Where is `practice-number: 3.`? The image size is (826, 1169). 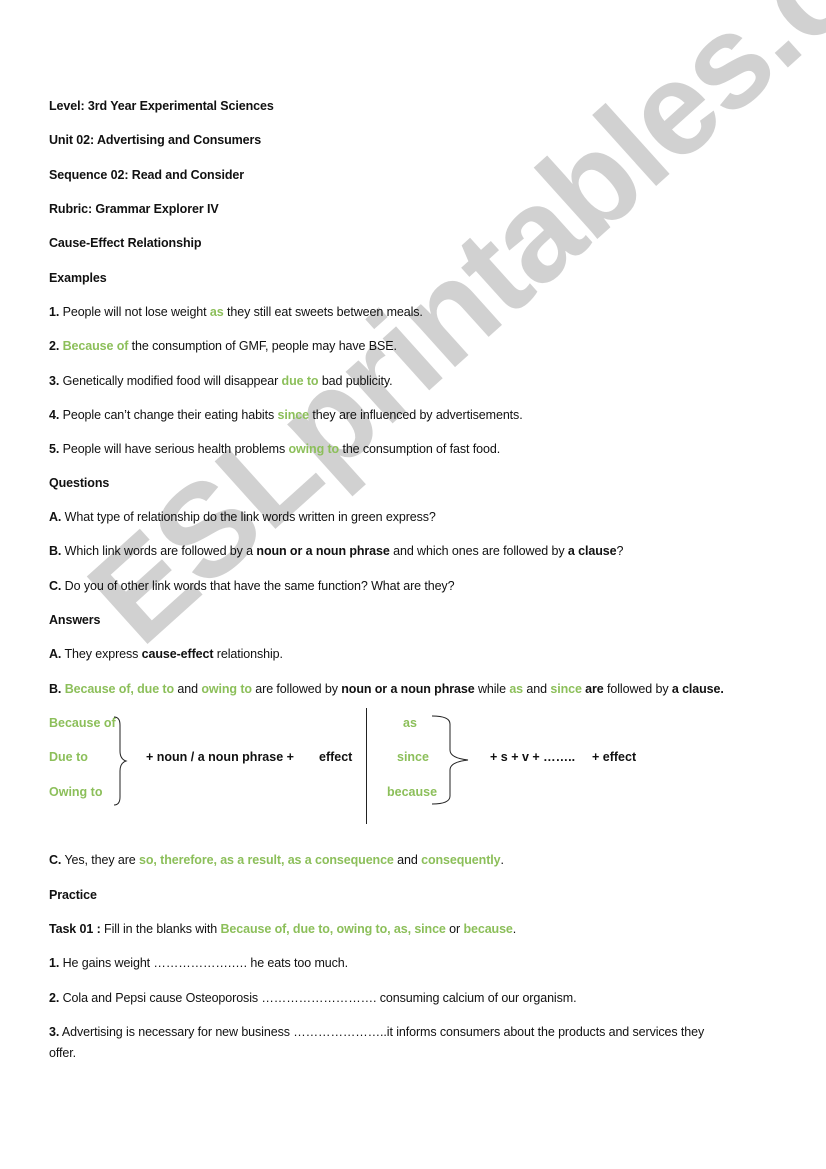 practice-number: 3. is located at coordinates (54, 1032).